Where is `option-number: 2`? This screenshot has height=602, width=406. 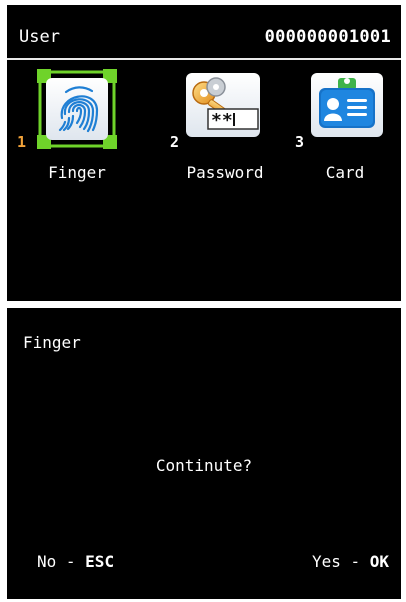 option-number: 2 is located at coordinates (175, 142).